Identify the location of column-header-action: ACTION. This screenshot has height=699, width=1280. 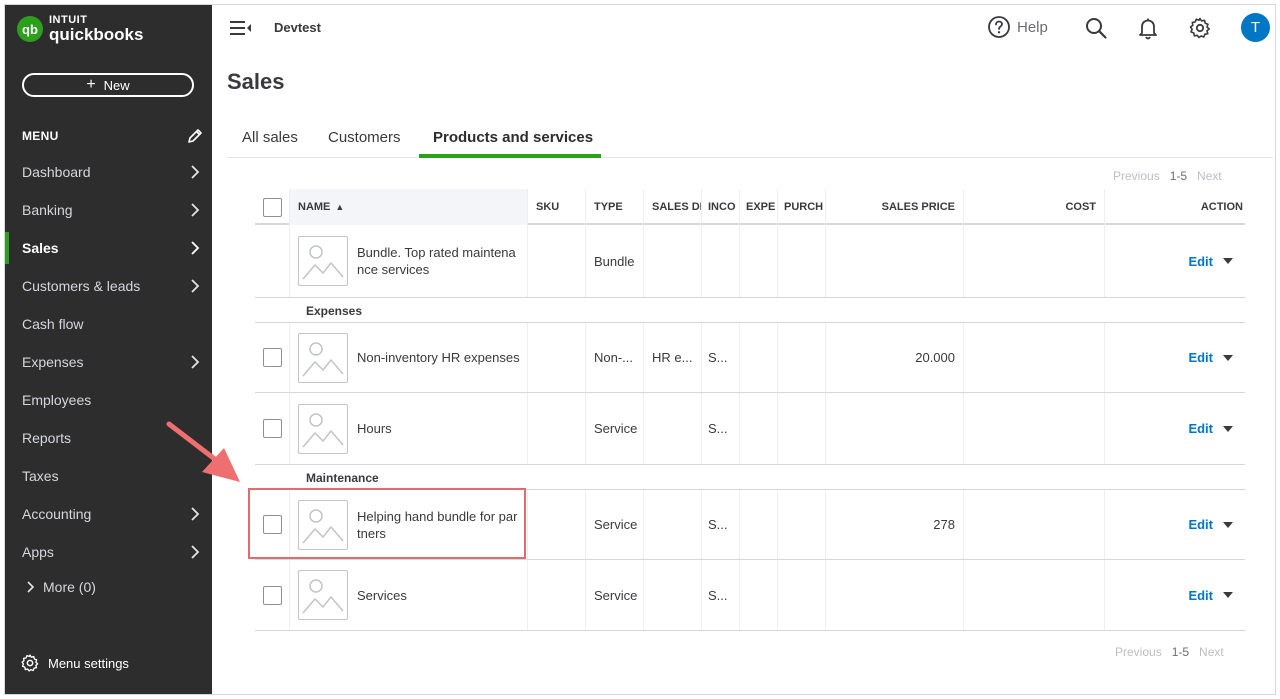
(1174, 207).